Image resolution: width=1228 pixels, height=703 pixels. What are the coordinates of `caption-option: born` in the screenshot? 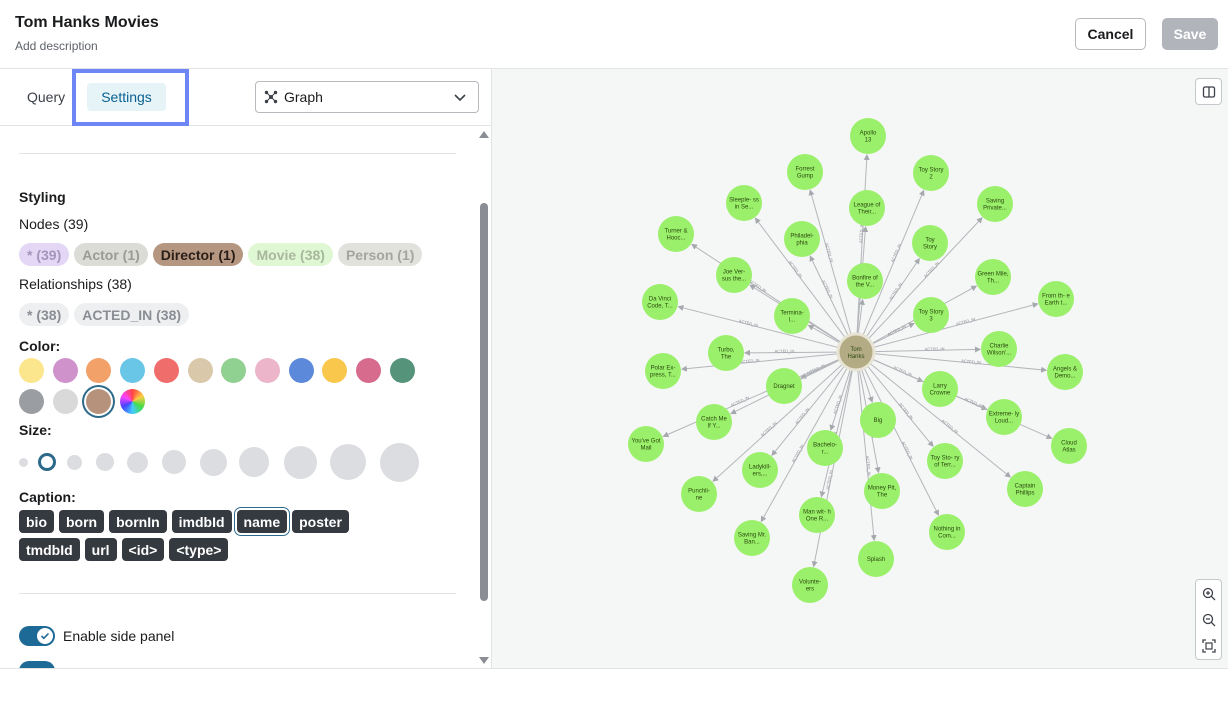 It's located at (82, 521).